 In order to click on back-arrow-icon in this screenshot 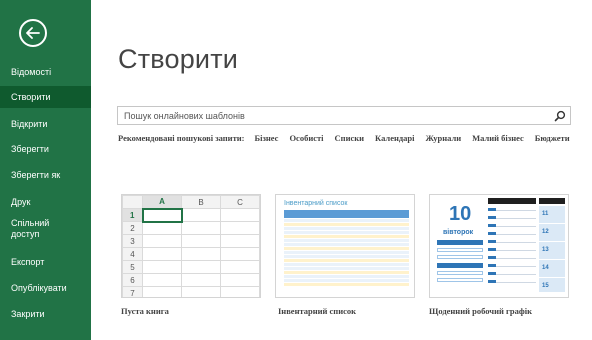, I will do `click(33, 33)`.